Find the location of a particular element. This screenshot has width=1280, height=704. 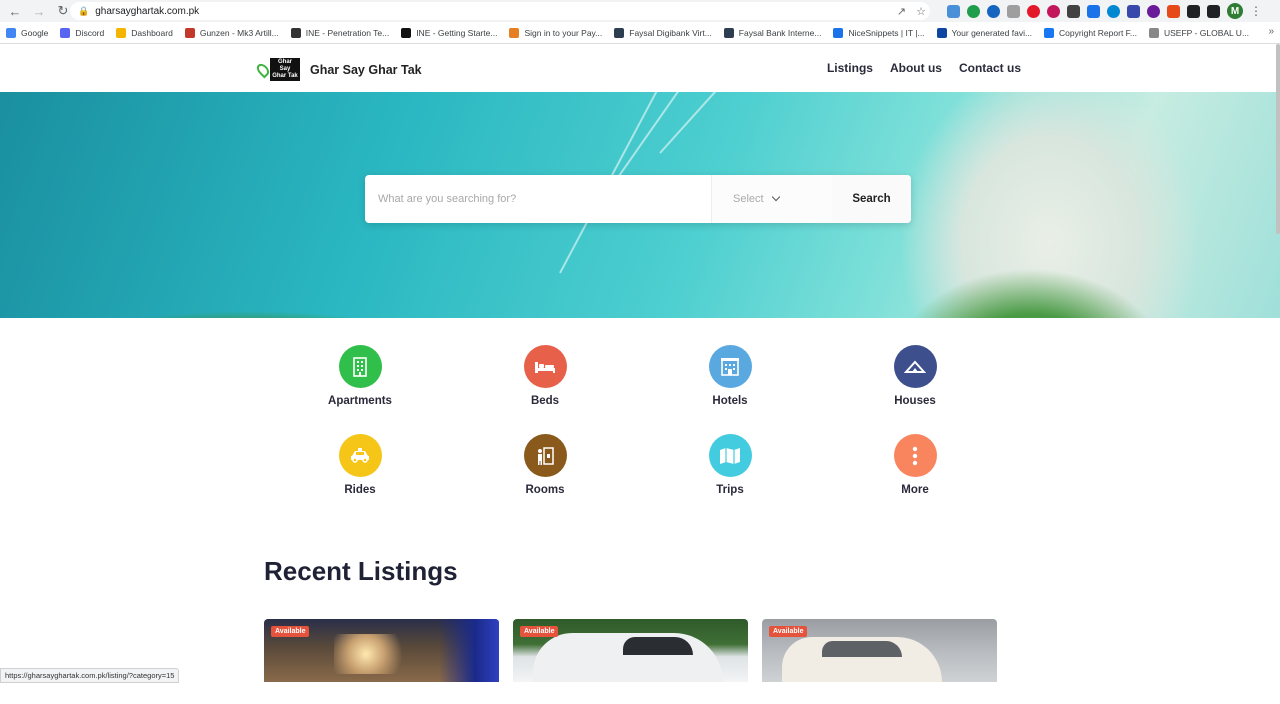

menu-dots-icon: ⋮ is located at coordinates (1256, 11).